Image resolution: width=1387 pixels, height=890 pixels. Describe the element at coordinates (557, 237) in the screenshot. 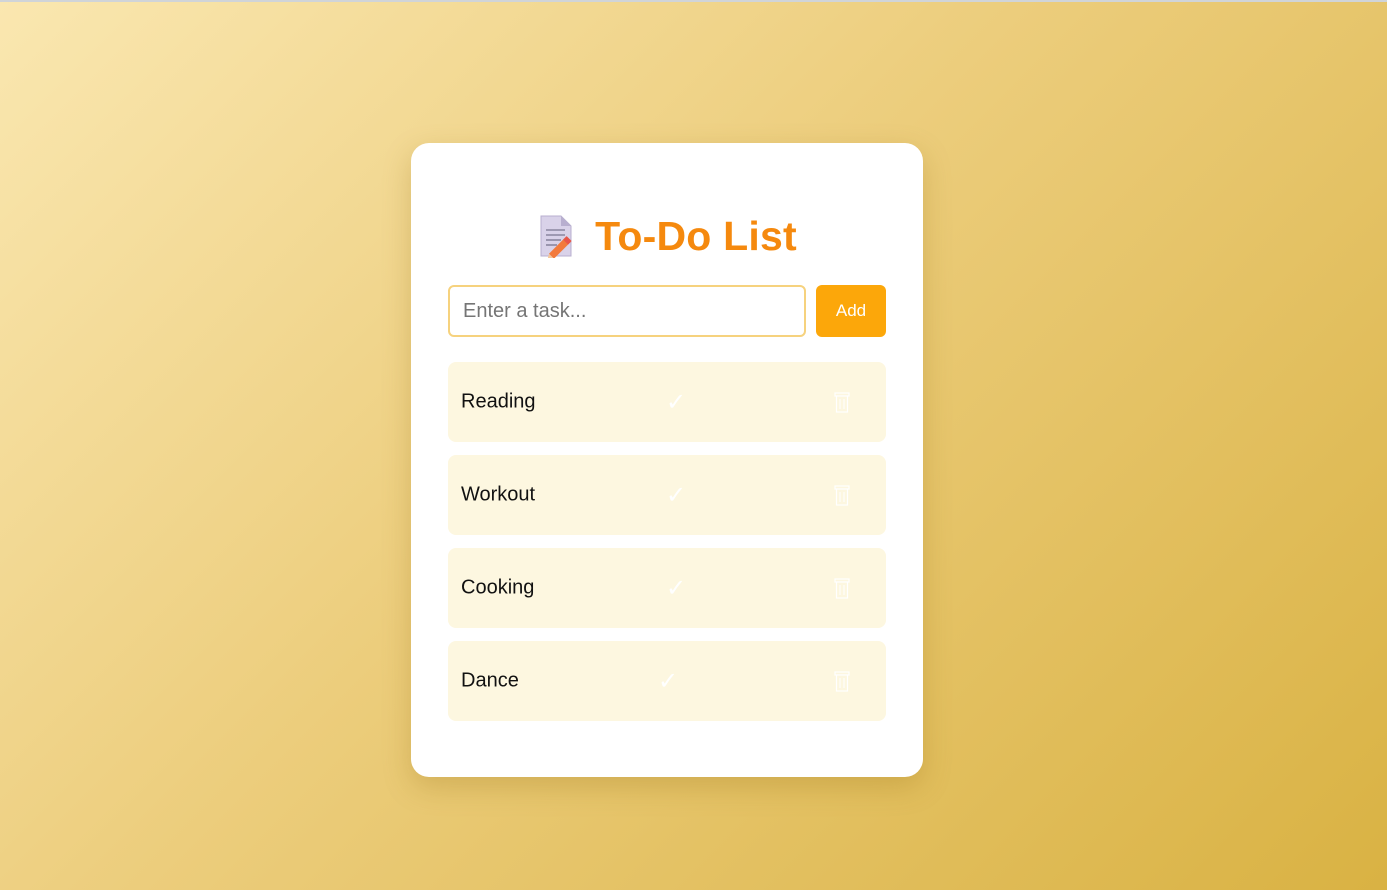

I see `memo-pencil-icon` at that location.